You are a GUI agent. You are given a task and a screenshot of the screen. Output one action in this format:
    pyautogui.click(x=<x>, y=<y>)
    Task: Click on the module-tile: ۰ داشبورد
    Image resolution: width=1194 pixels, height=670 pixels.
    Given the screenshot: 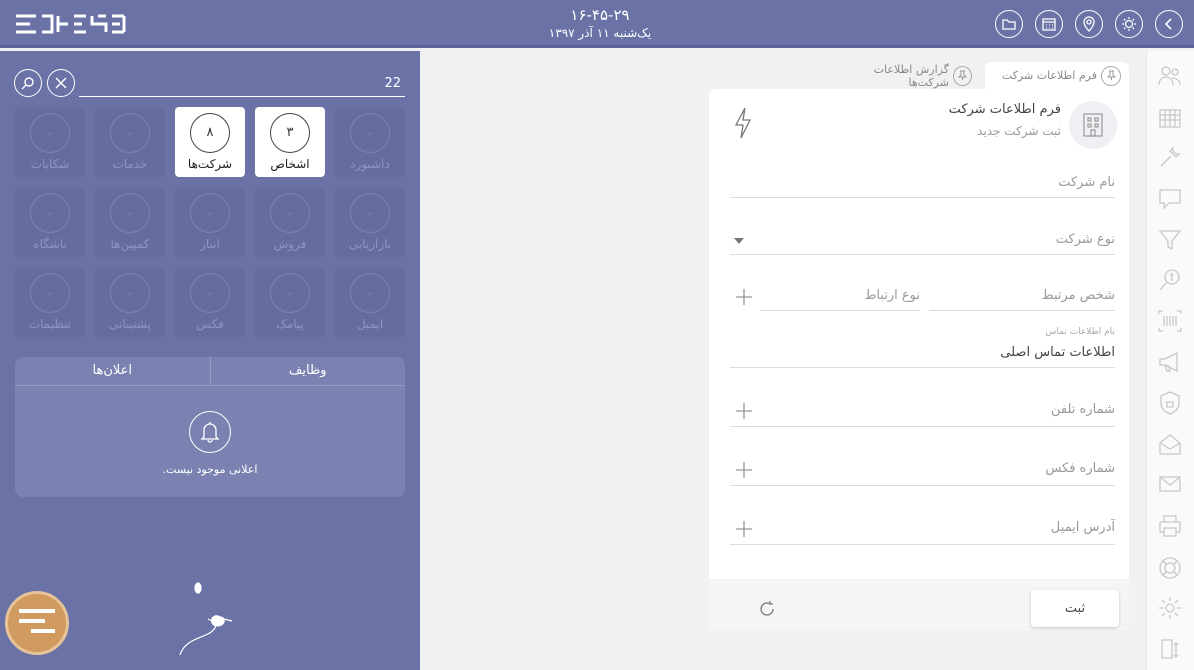 What is the action you would take?
    pyautogui.click(x=370, y=142)
    